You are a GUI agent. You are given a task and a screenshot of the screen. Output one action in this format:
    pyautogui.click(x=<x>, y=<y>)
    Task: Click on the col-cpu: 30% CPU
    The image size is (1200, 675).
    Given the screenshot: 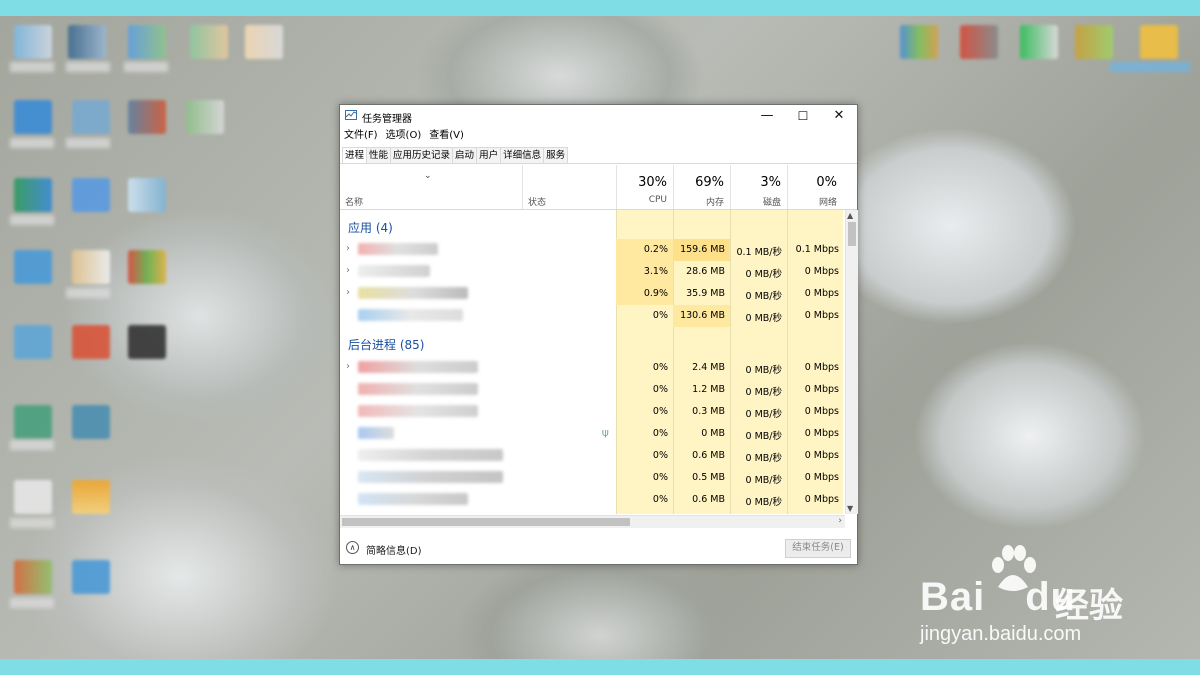 What is the action you would take?
    pyautogui.click(x=645, y=187)
    